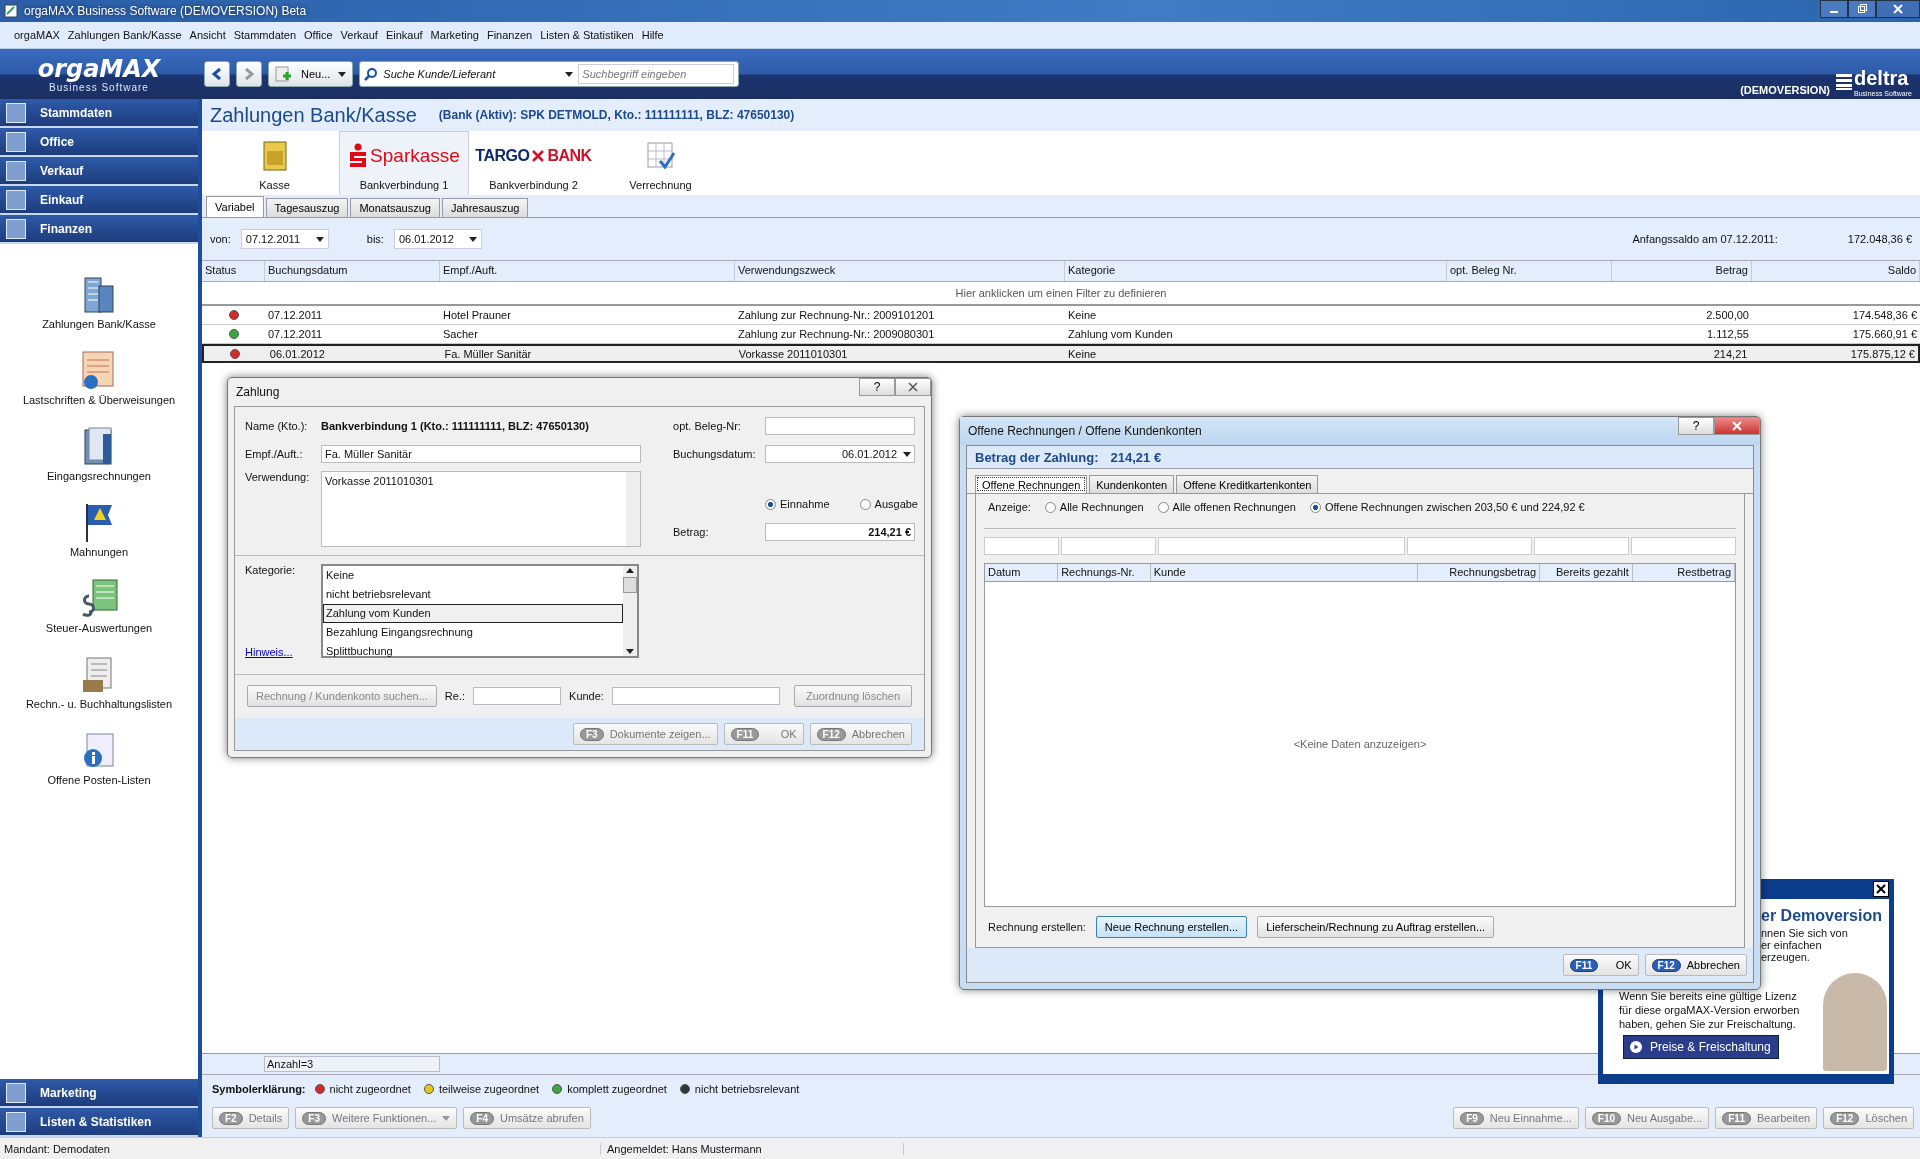  Describe the element at coordinates (99, 171) in the screenshot. I see `sidebar-section: Verkauf` at that location.